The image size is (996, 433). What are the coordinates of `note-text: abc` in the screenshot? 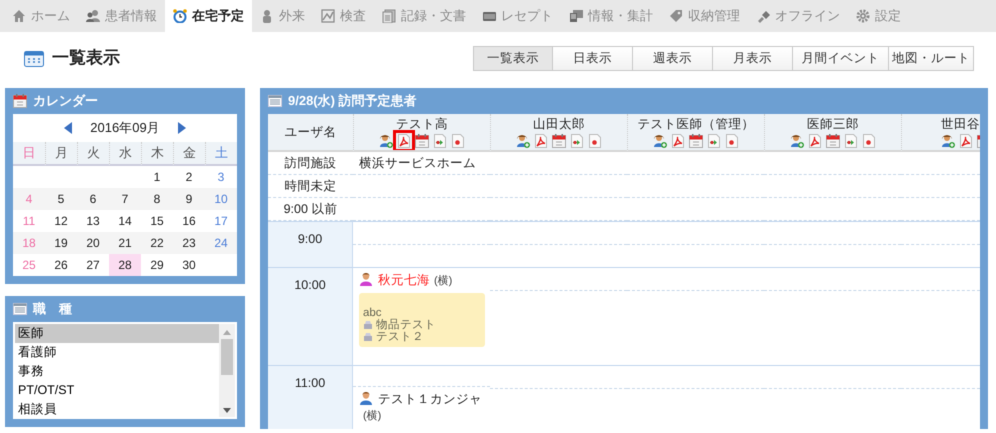 It's located at (372, 312).